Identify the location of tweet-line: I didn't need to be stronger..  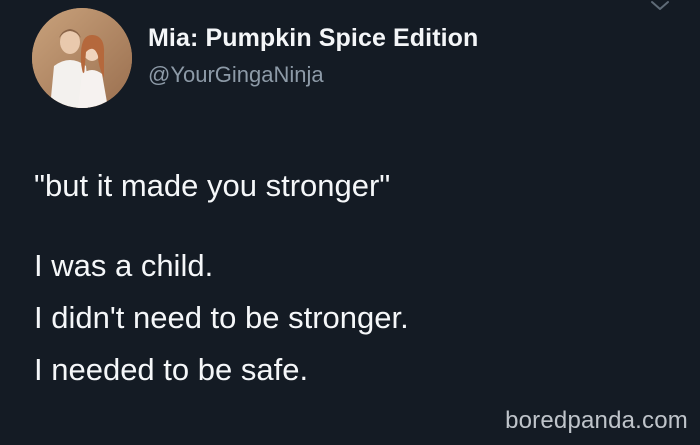
(221, 317).